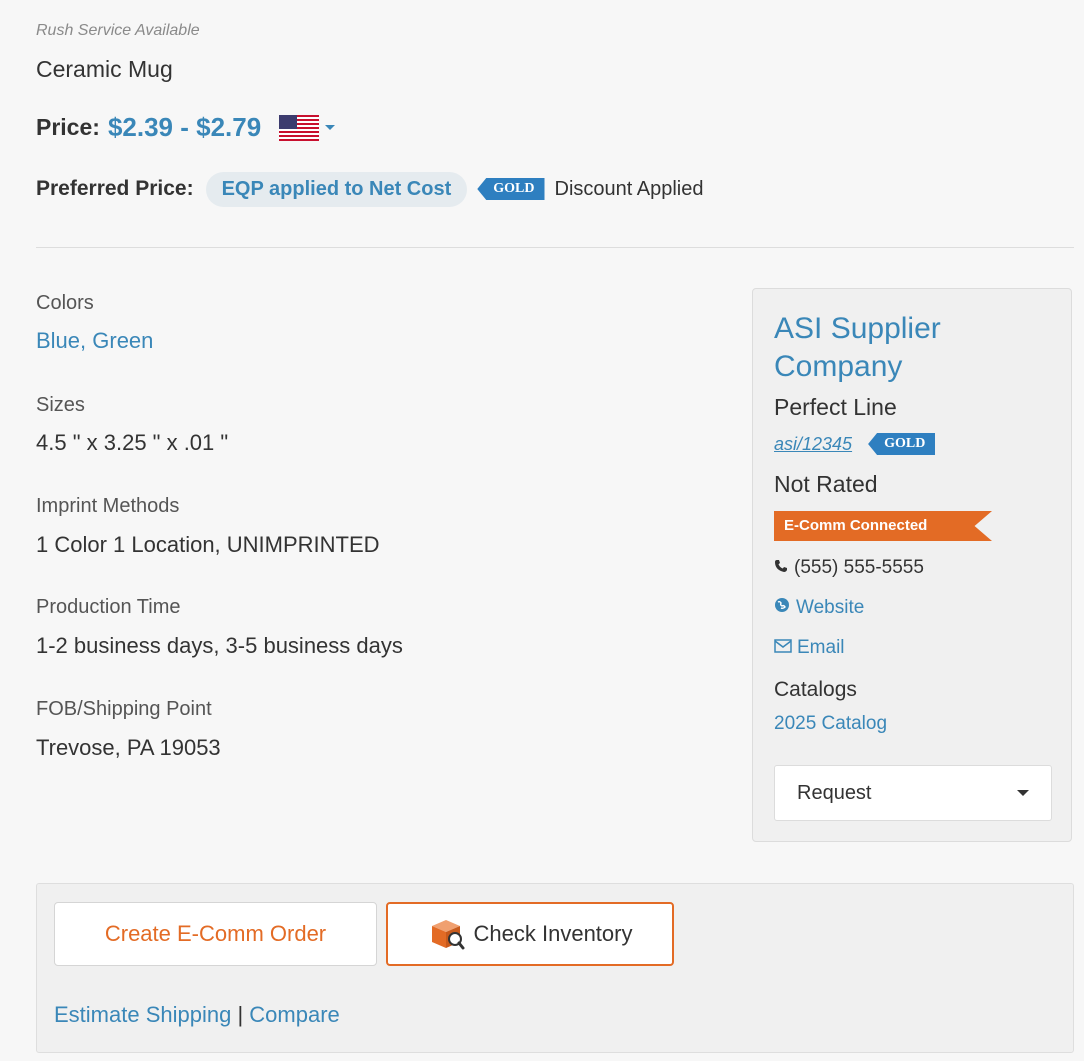 The image size is (1084, 1061). What do you see at coordinates (553, 933) in the screenshot?
I see `check-inventory-label: Check Inventory` at bounding box center [553, 933].